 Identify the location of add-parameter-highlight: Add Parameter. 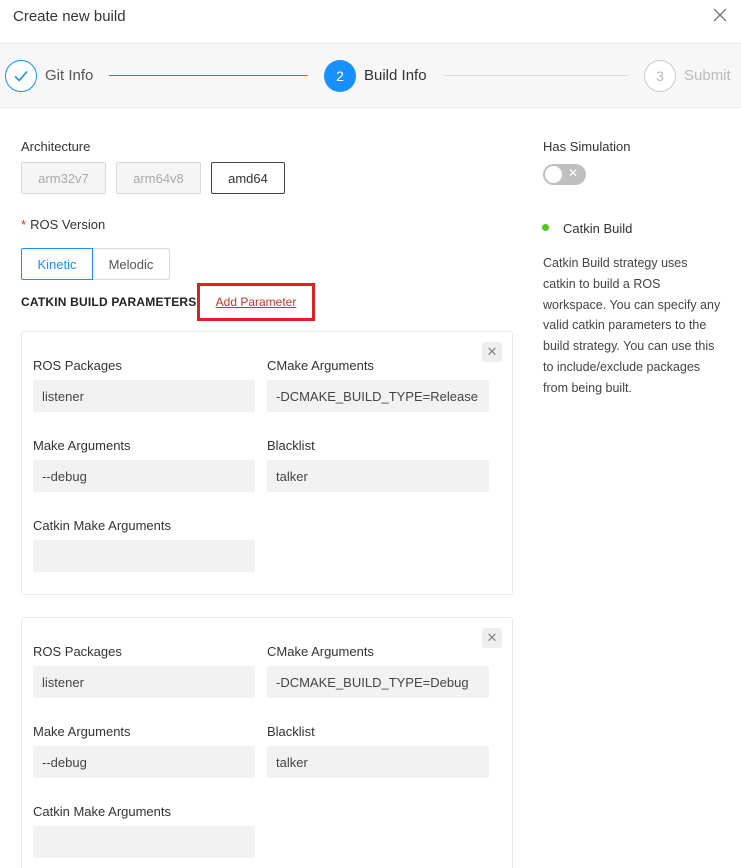
(256, 302).